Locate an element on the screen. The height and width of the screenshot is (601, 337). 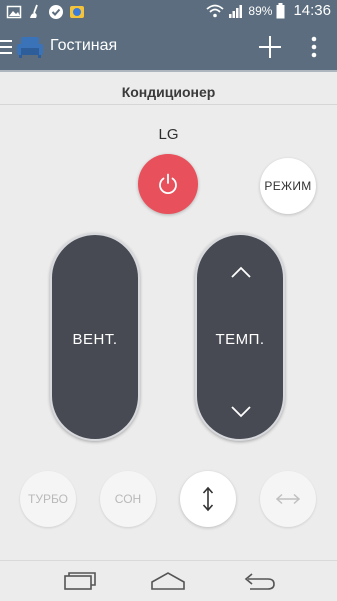
page-title: Гостиная is located at coordinates (84, 45).